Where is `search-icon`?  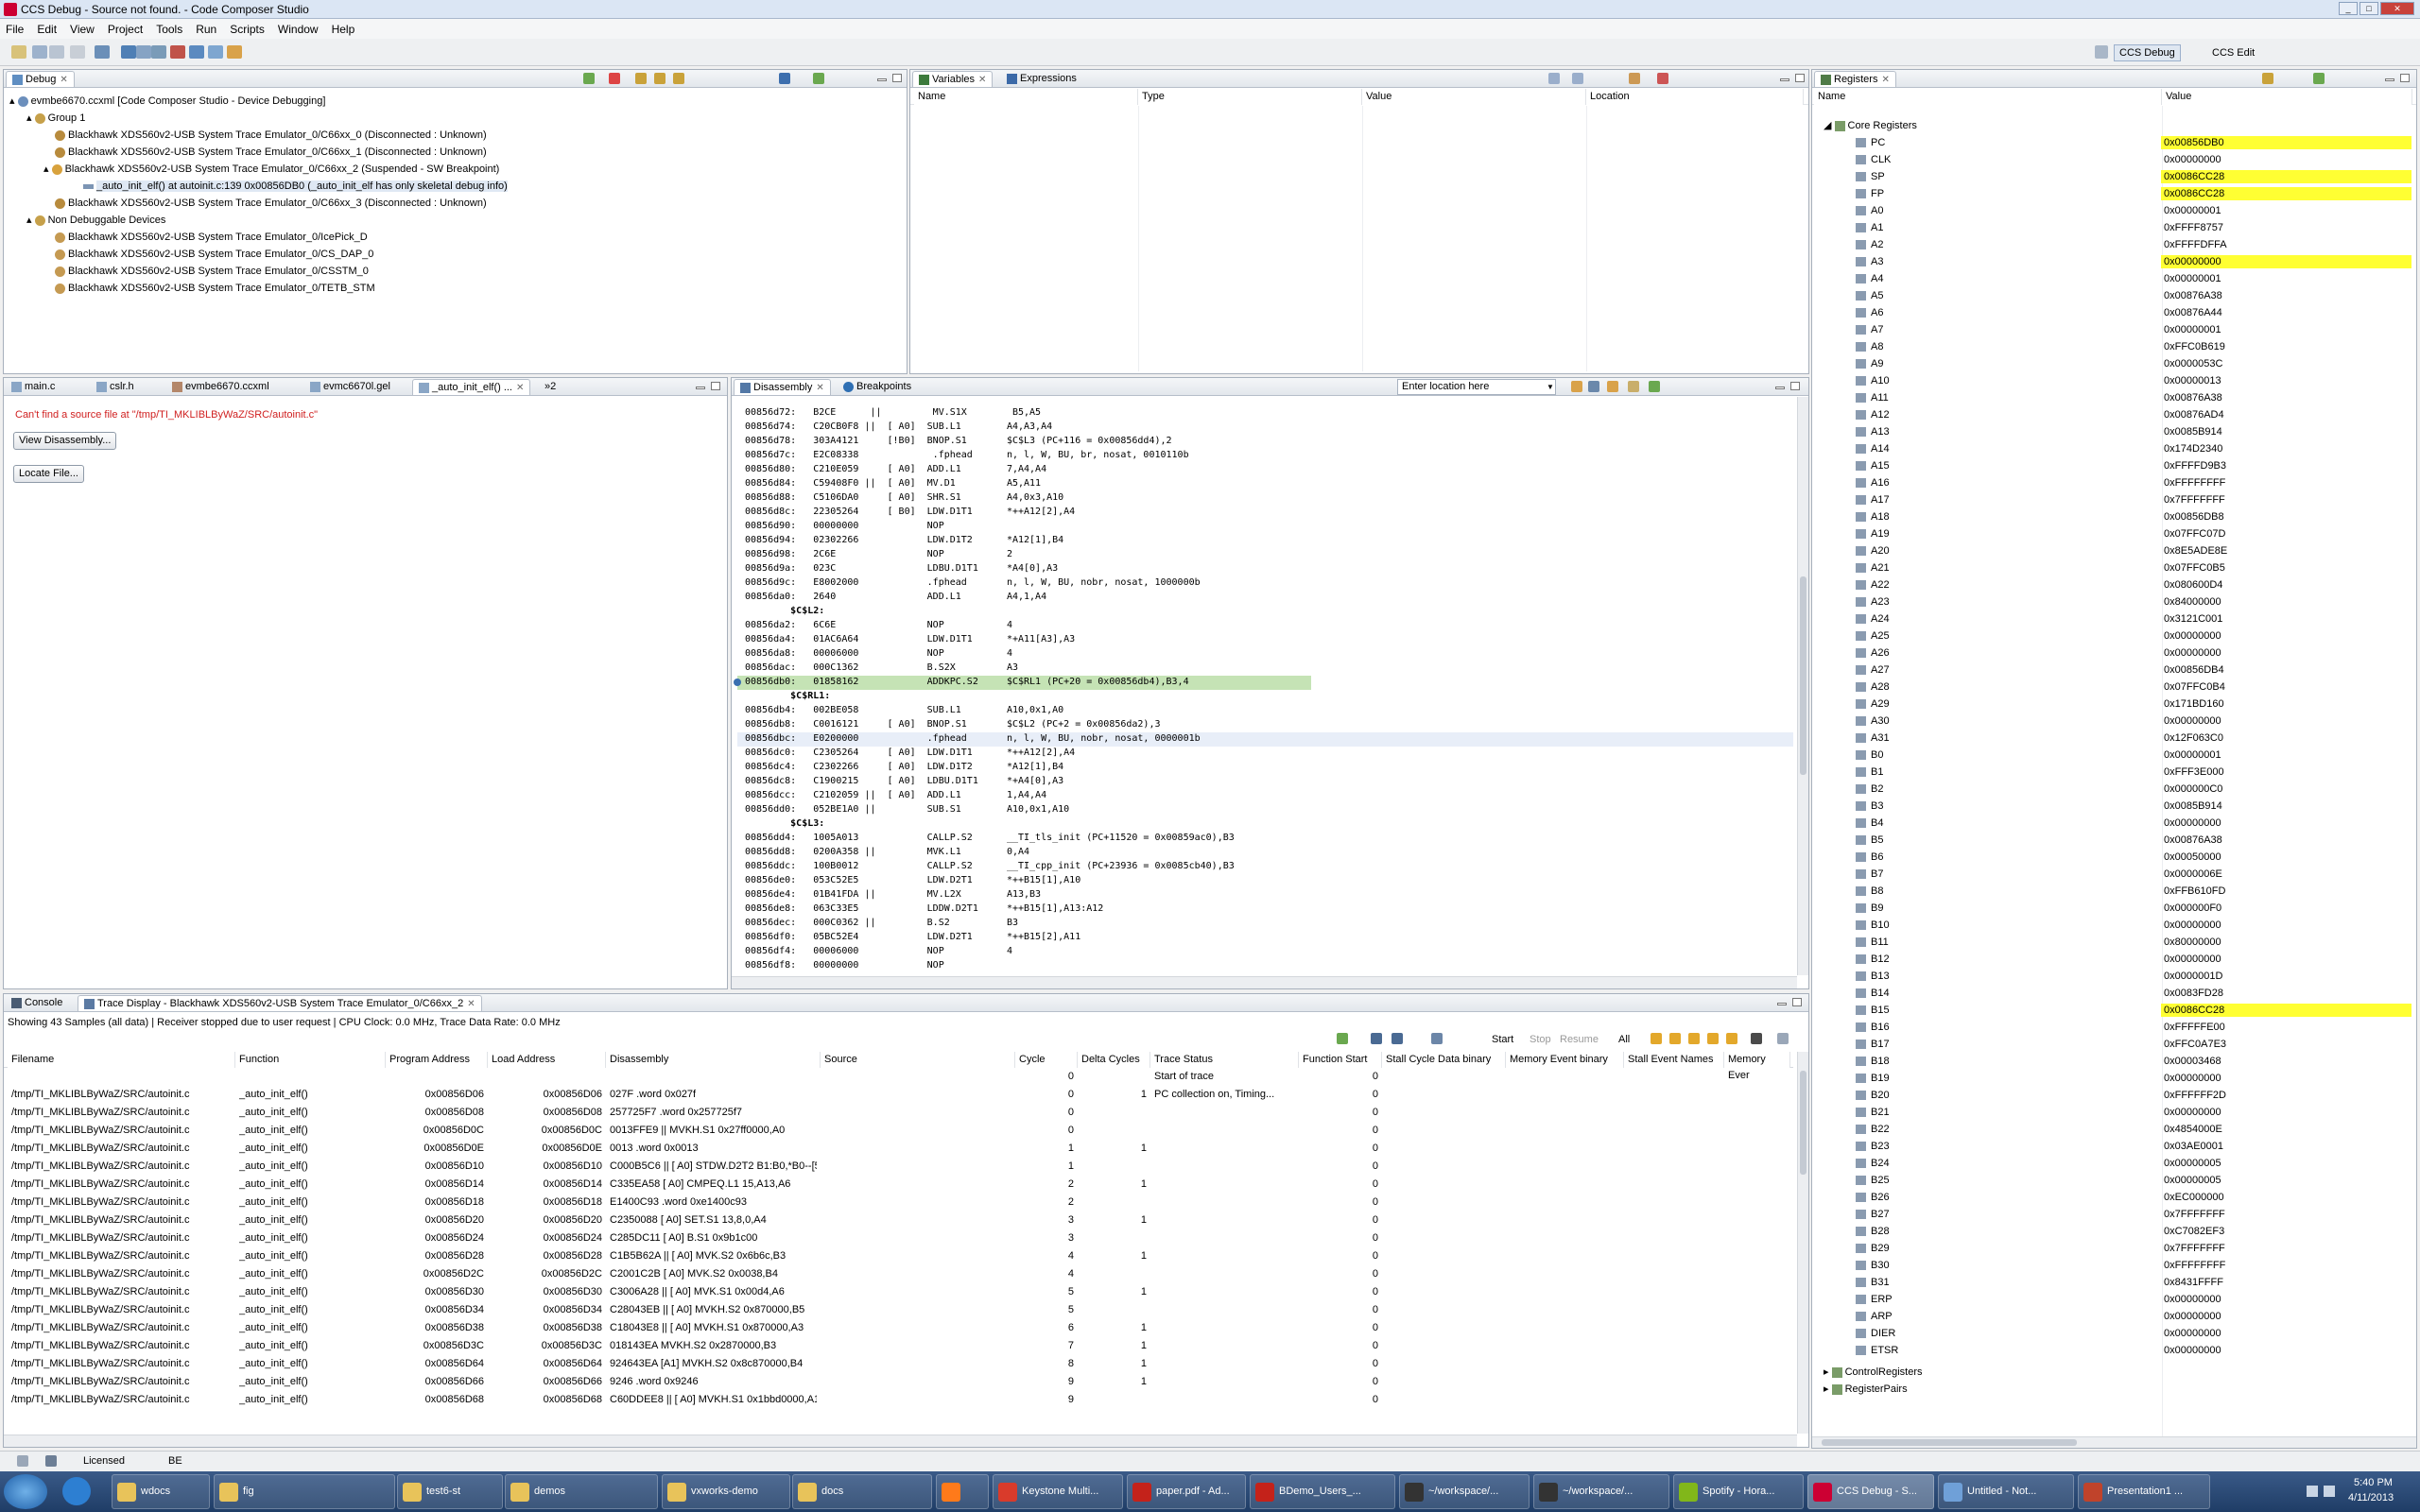 search-icon is located at coordinates (234, 52).